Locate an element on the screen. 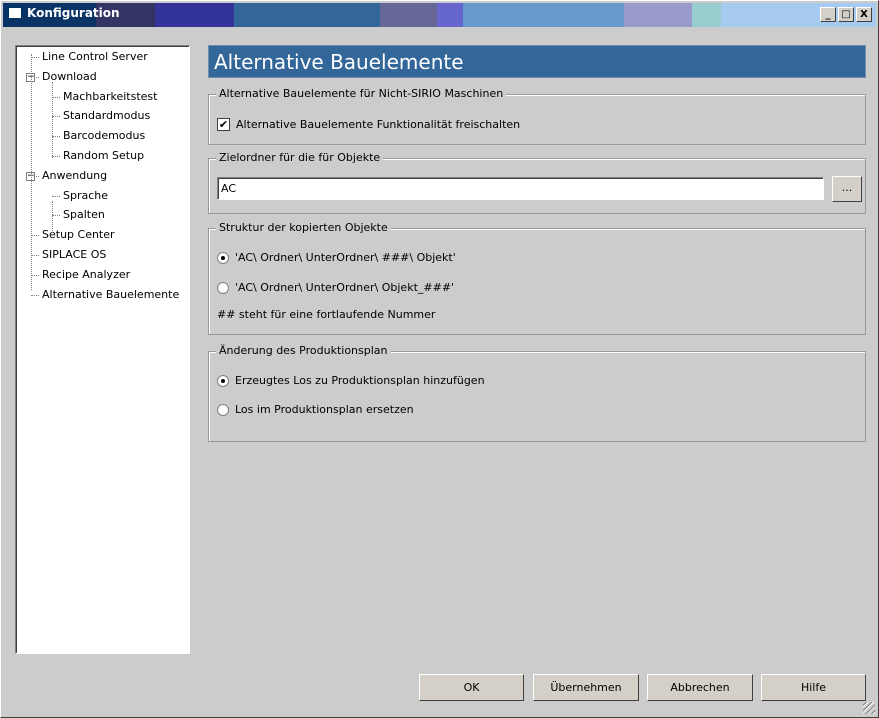 This screenshot has width=879, height=718. structure-option-1: 'AC\ Ordner\ UnterOrdner\ ###\ Objekt' is located at coordinates (336, 257).